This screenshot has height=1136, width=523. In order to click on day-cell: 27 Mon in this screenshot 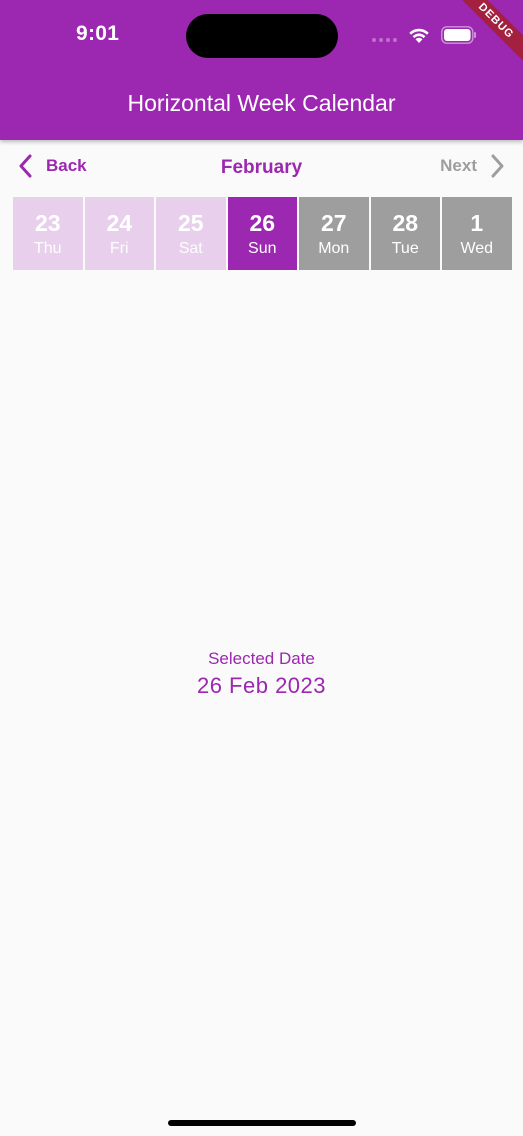, I will do `click(334, 233)`.